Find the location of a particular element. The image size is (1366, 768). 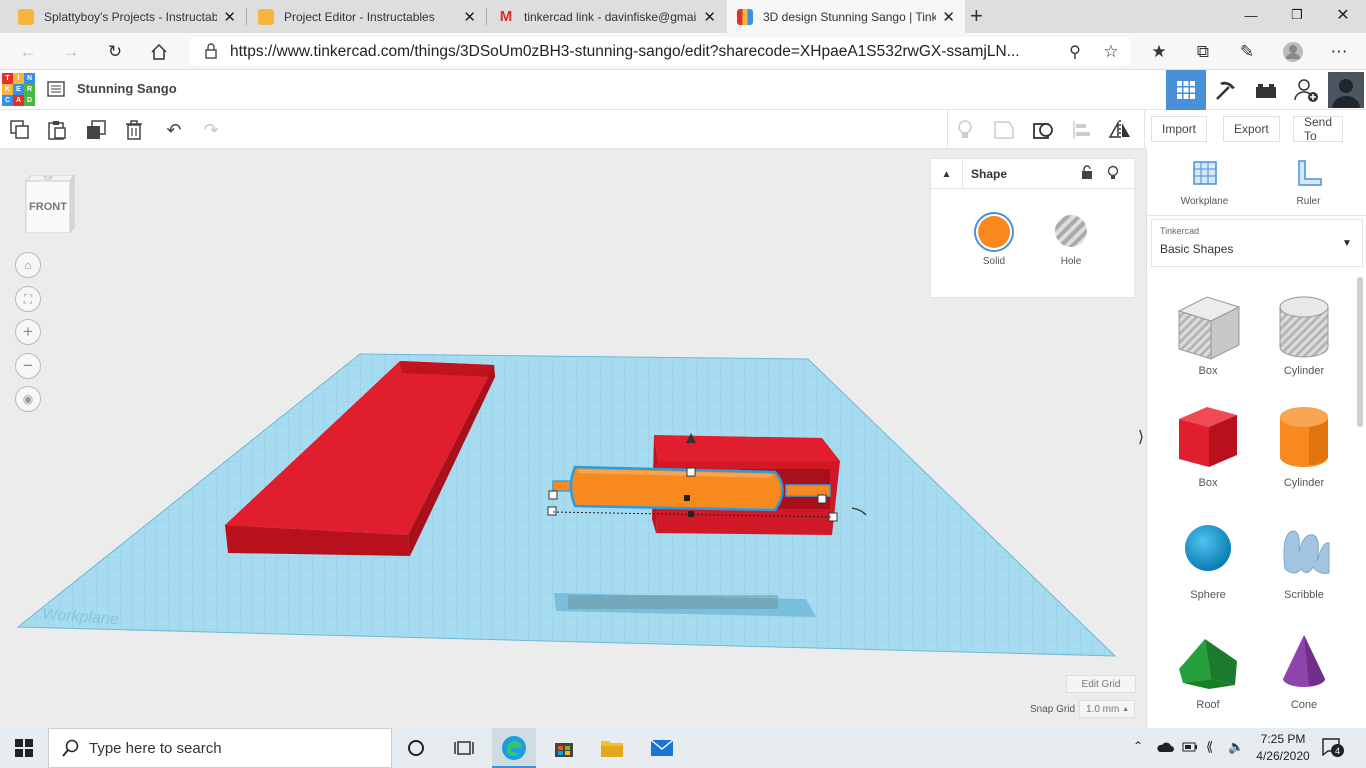

battery-icon is located at coordinates (1190, 748).